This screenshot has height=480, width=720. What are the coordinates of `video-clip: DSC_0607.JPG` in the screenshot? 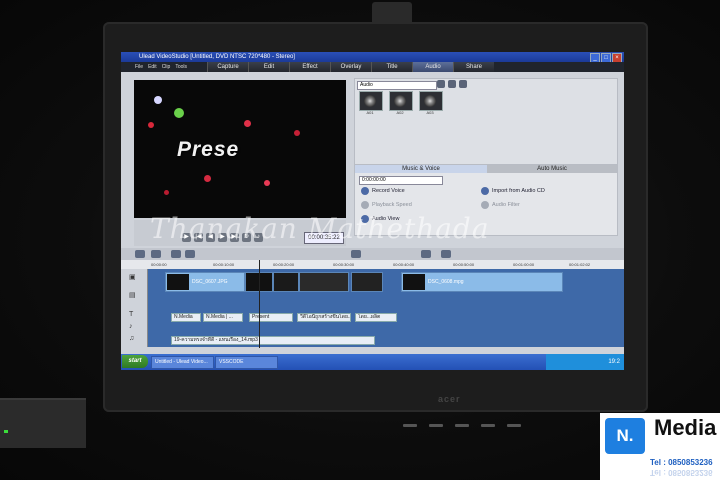 It's located at (205, 282).